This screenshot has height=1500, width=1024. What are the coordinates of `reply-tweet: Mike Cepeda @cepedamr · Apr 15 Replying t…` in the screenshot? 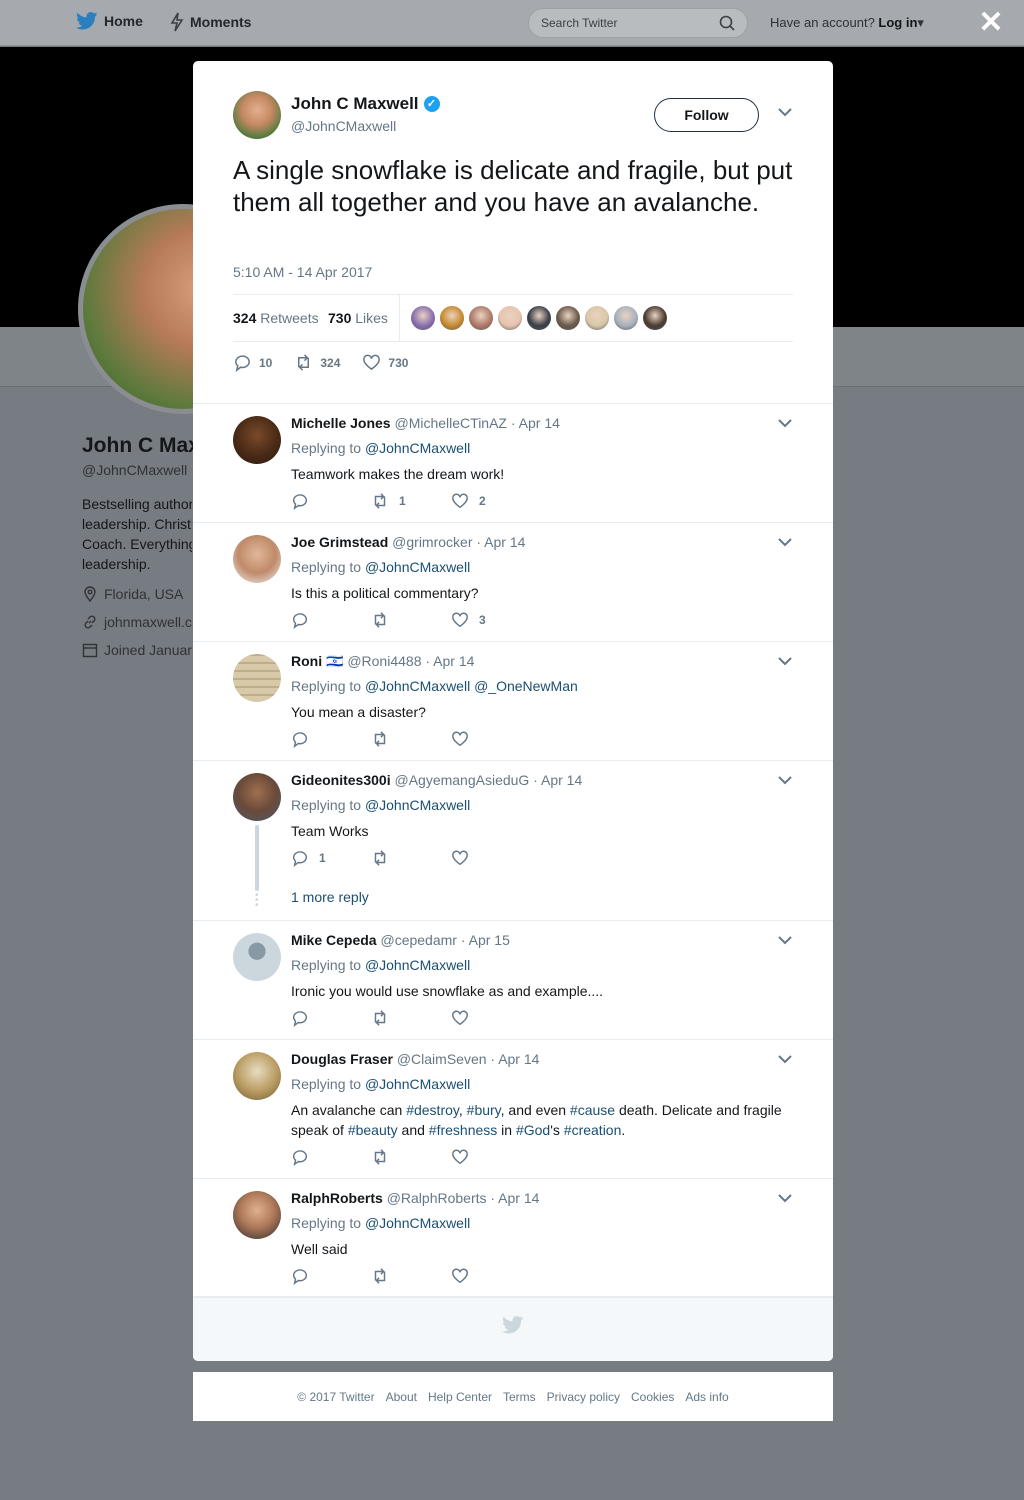 It's located at (513, 980).